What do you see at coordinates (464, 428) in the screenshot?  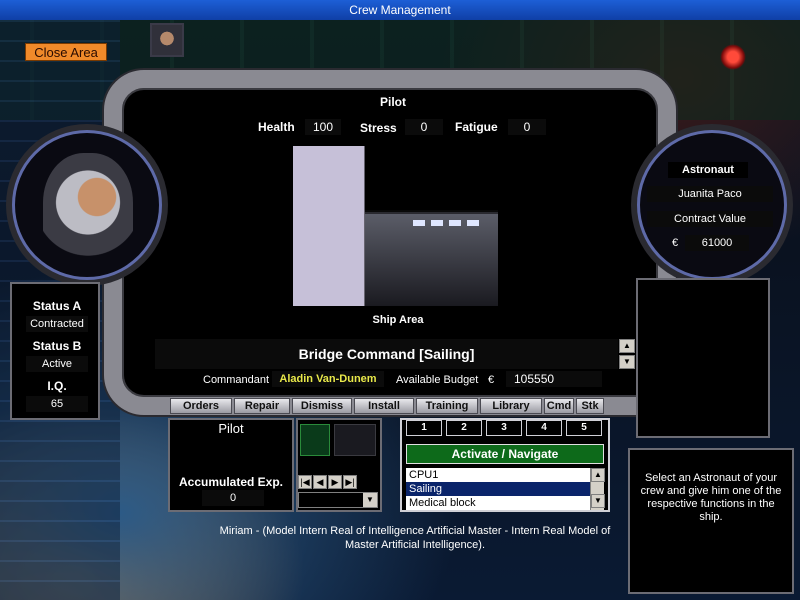 I see `tab-2: 2` at bounding box center [464, 428].